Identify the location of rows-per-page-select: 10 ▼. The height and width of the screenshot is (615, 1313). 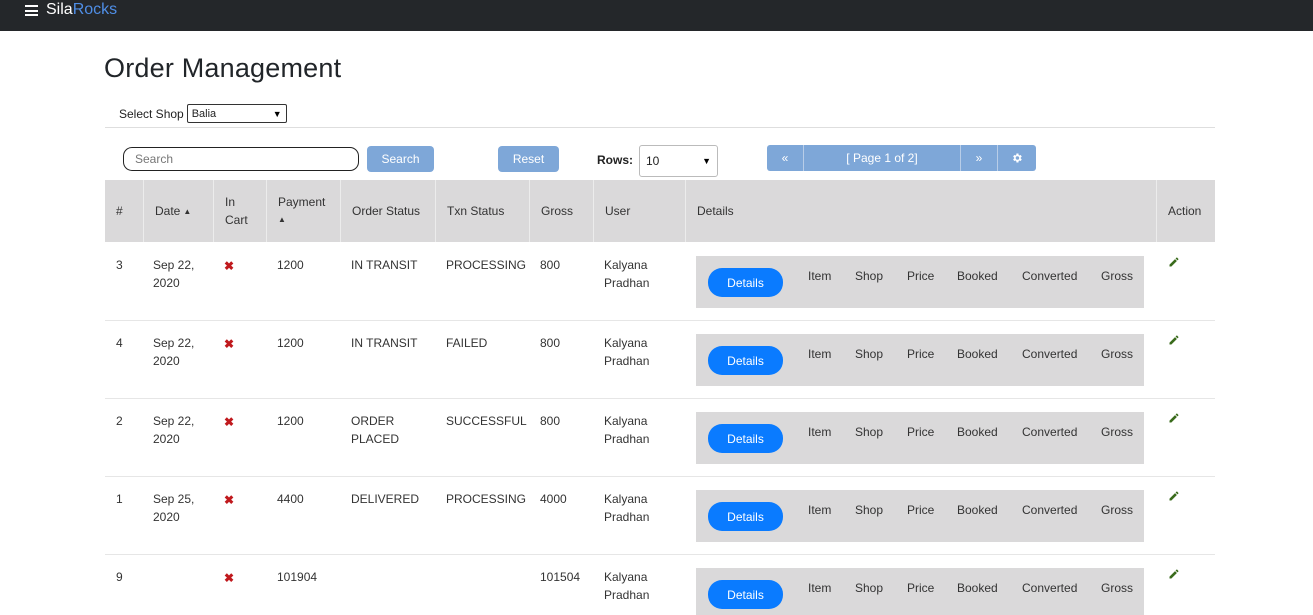
(678, 161).